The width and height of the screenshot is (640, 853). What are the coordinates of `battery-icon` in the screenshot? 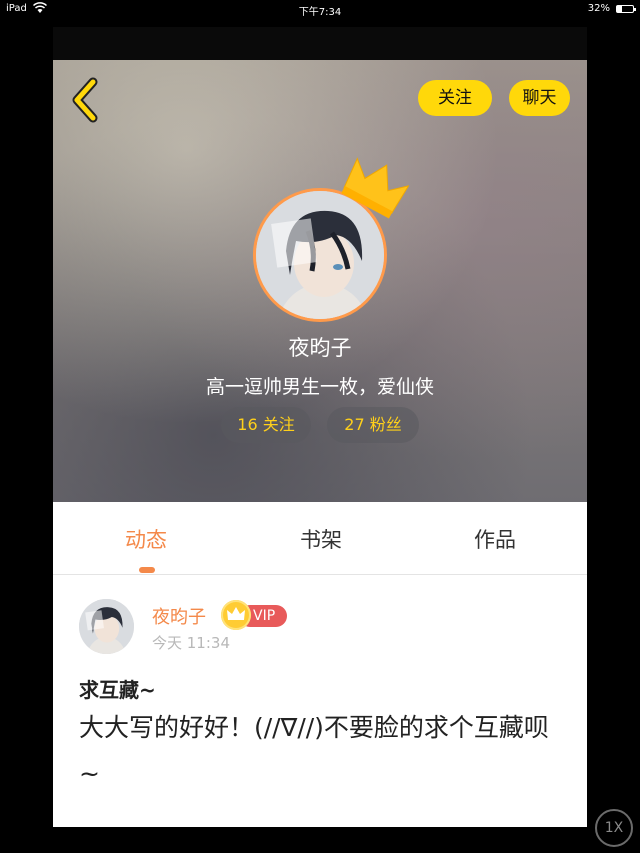 It's located at (626, 9).